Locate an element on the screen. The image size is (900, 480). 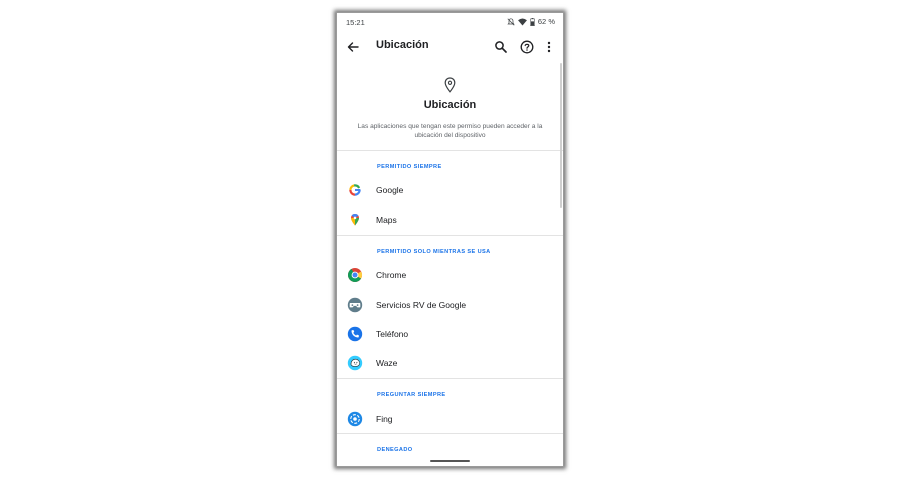
waze-icon is located at coordinates (355, 363).